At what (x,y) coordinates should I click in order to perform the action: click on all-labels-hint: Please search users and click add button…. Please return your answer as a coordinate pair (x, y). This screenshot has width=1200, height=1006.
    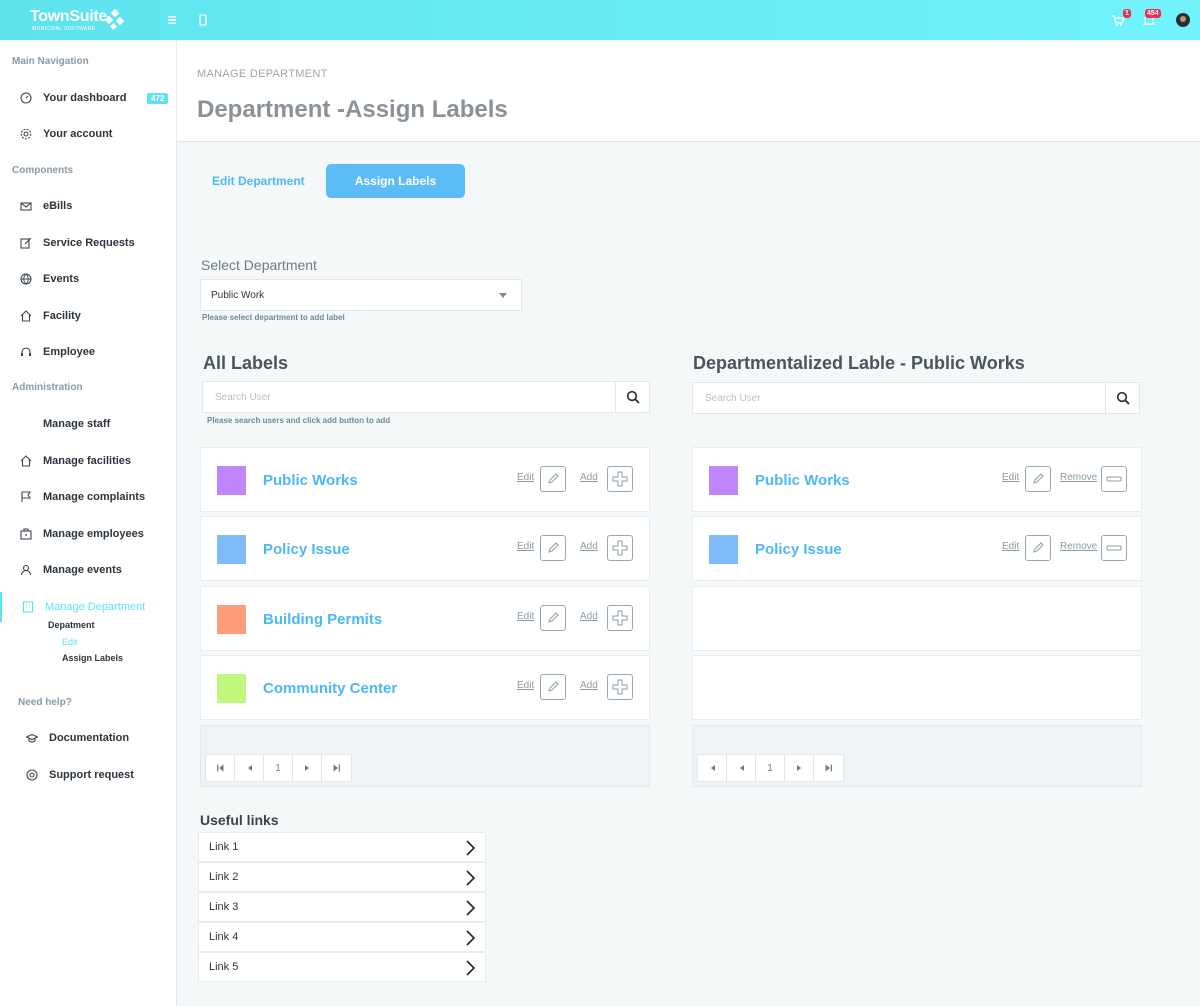
    Looking at the image, I should click on (299, 420).